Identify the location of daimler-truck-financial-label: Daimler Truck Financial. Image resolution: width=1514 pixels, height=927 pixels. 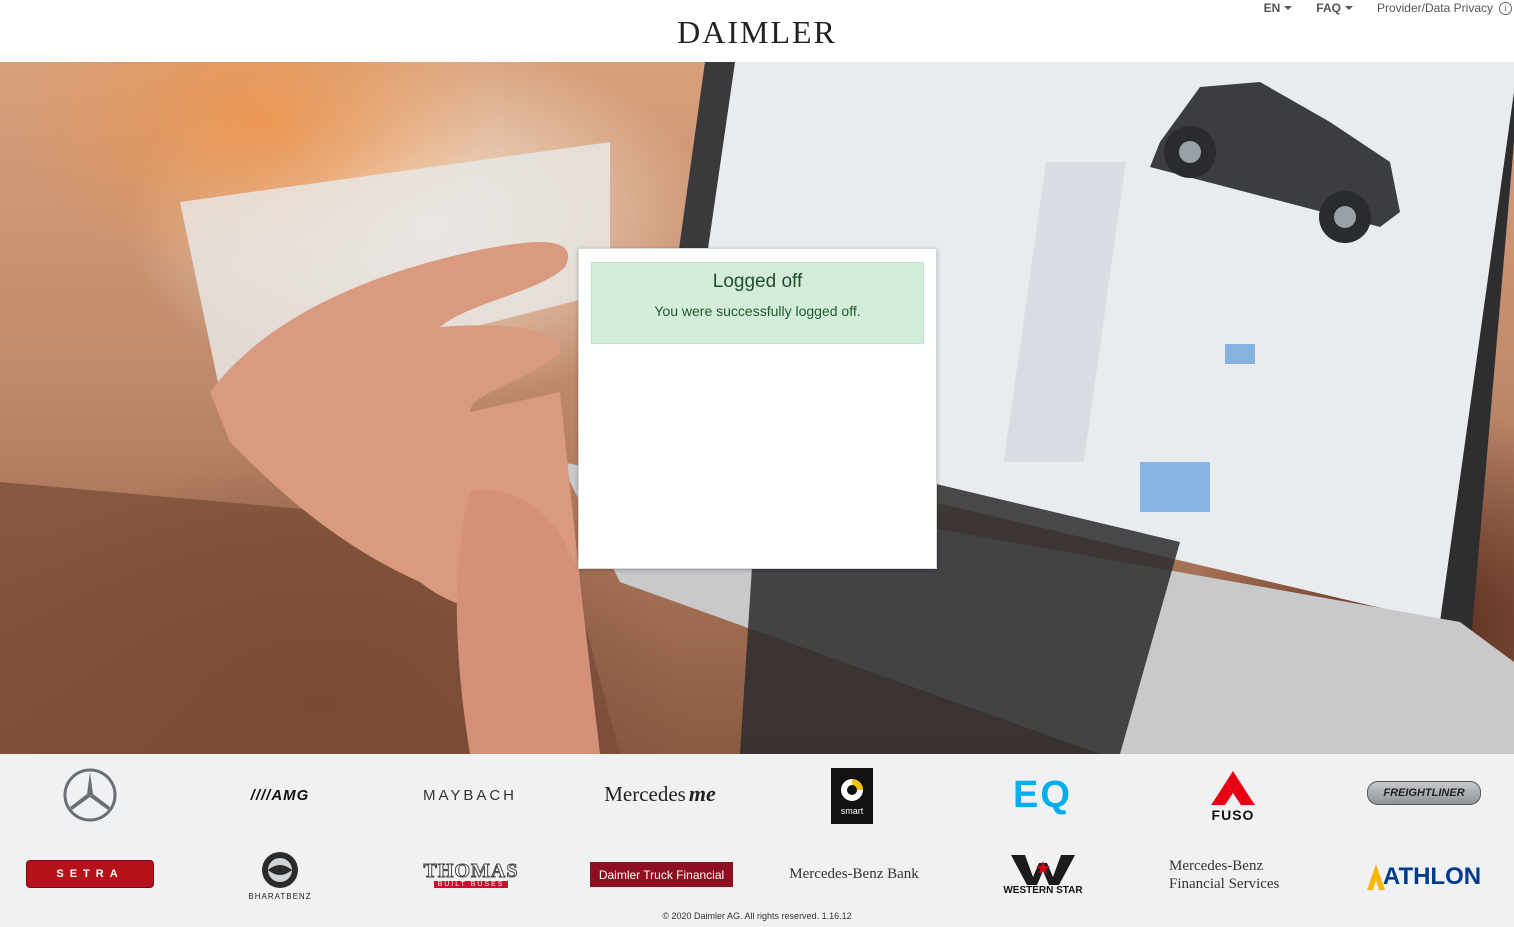
(661, 874).